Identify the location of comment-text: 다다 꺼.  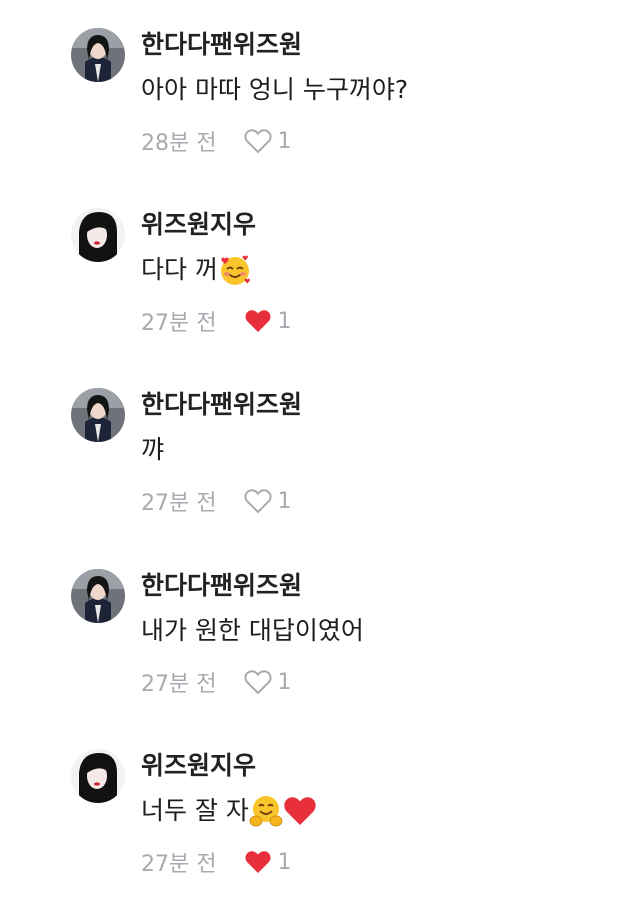
(196, 270).